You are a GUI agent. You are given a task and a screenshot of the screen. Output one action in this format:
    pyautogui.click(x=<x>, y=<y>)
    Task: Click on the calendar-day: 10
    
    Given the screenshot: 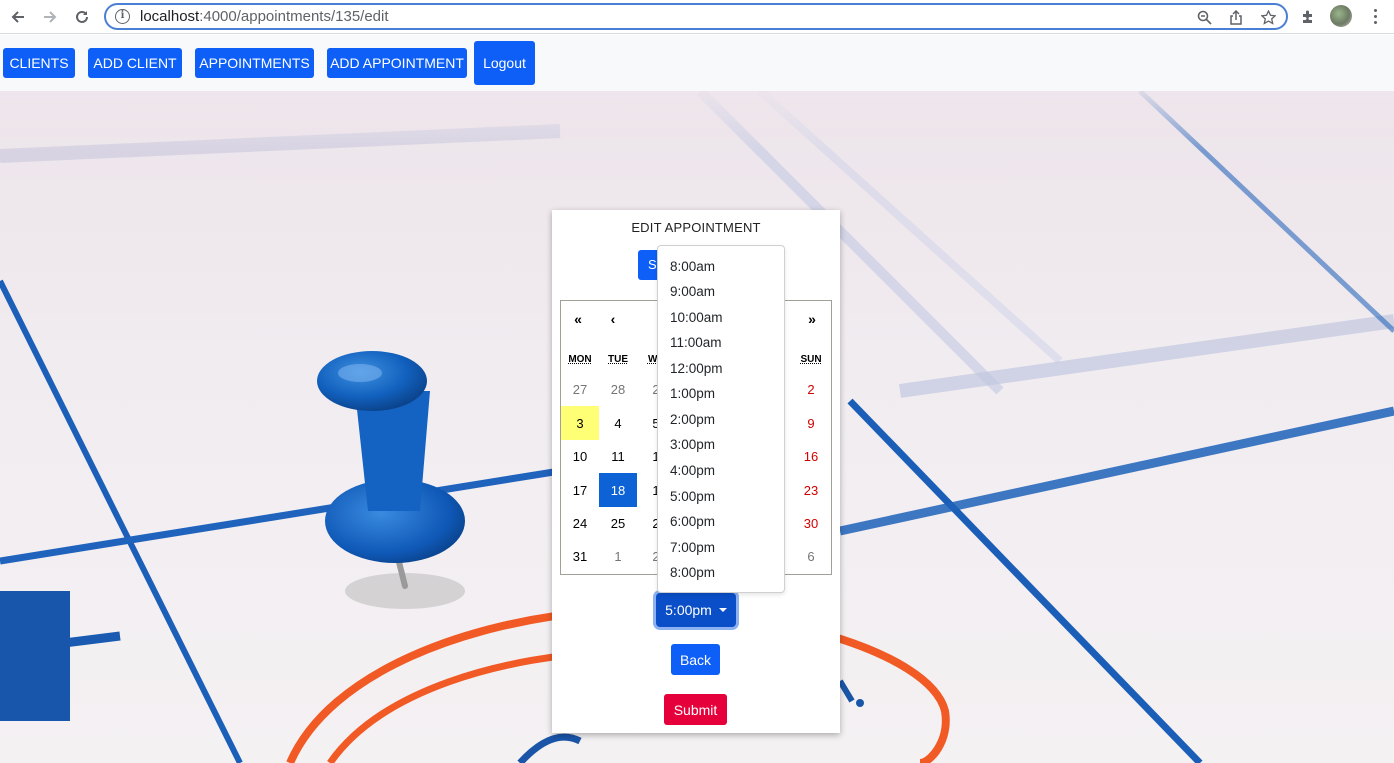 What is the action you would take?
    pyautogui.click(x=580, y=456)
    